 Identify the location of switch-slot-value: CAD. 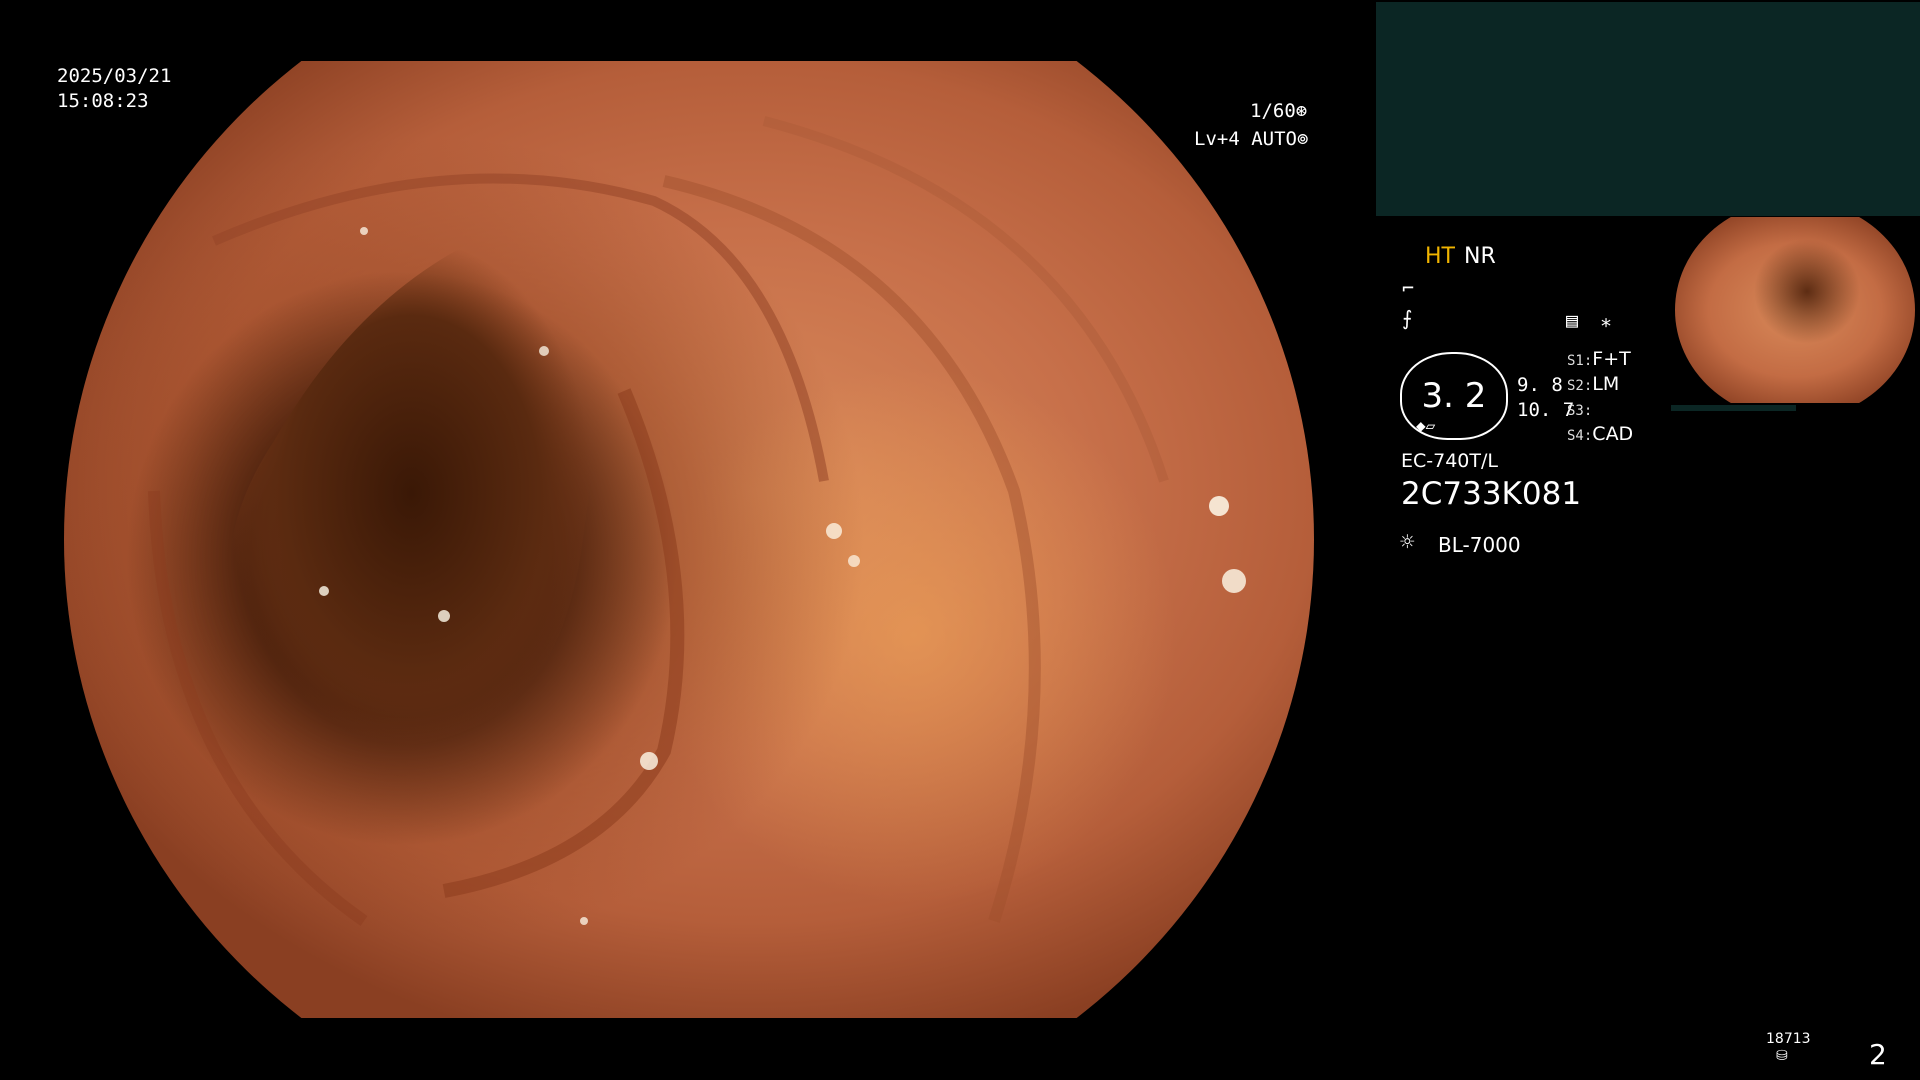
(1613, 434).